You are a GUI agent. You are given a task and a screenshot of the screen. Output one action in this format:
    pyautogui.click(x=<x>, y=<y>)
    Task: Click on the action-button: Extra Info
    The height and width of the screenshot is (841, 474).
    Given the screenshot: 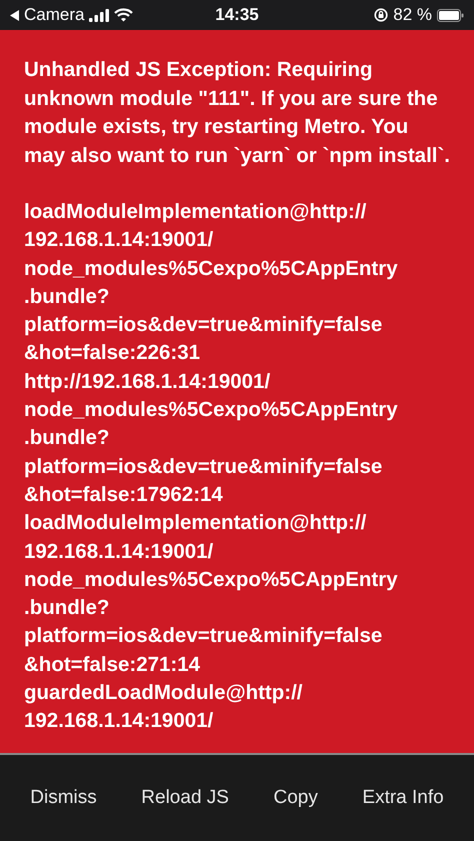 What is the action you would take?
    pyautogui.click(x=403, y=798)
    